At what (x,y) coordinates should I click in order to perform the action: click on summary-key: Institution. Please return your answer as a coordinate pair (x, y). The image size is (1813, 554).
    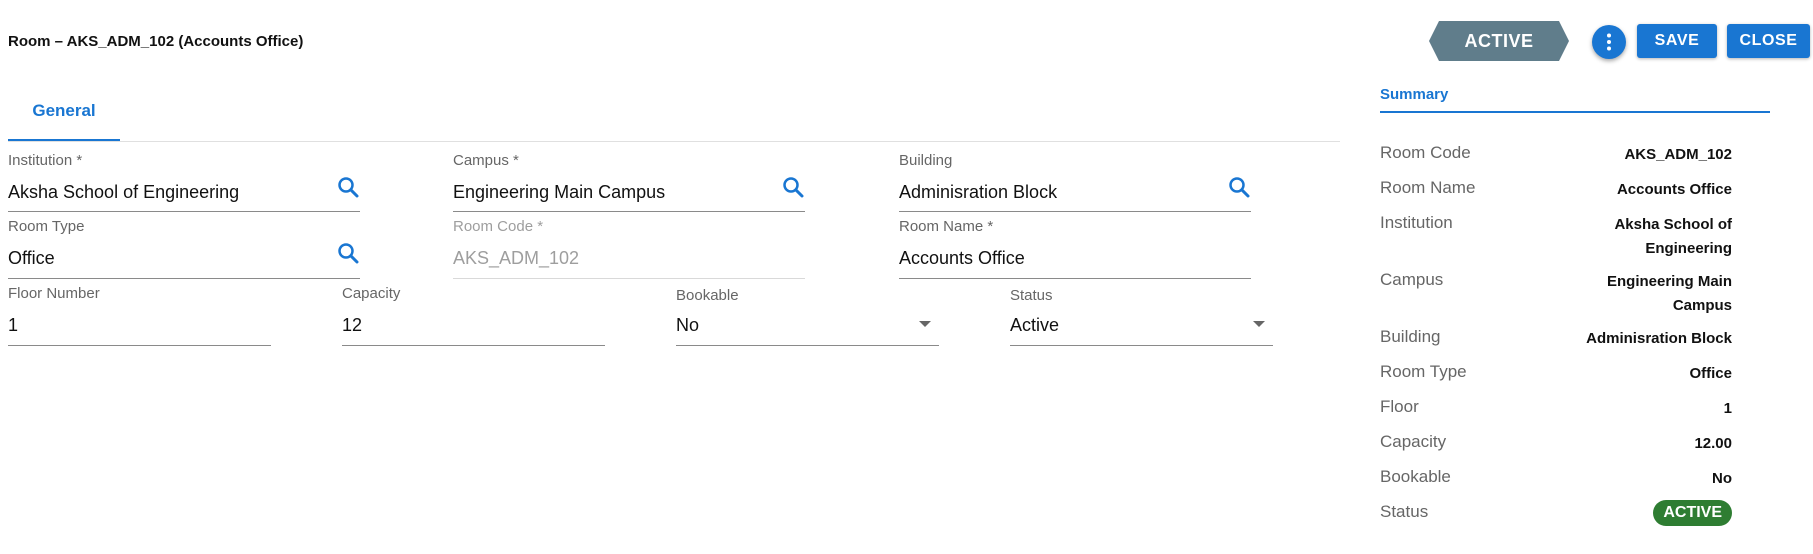
    Looking at the image, I should click on (1416, 222).